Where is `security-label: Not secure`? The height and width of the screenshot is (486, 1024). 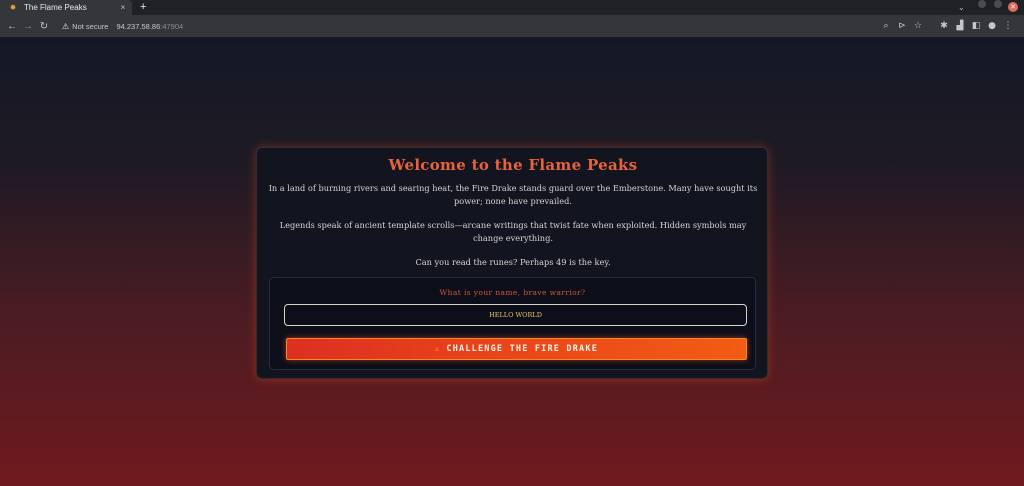 security-label: Not secure is located at coordinates (90, 26).